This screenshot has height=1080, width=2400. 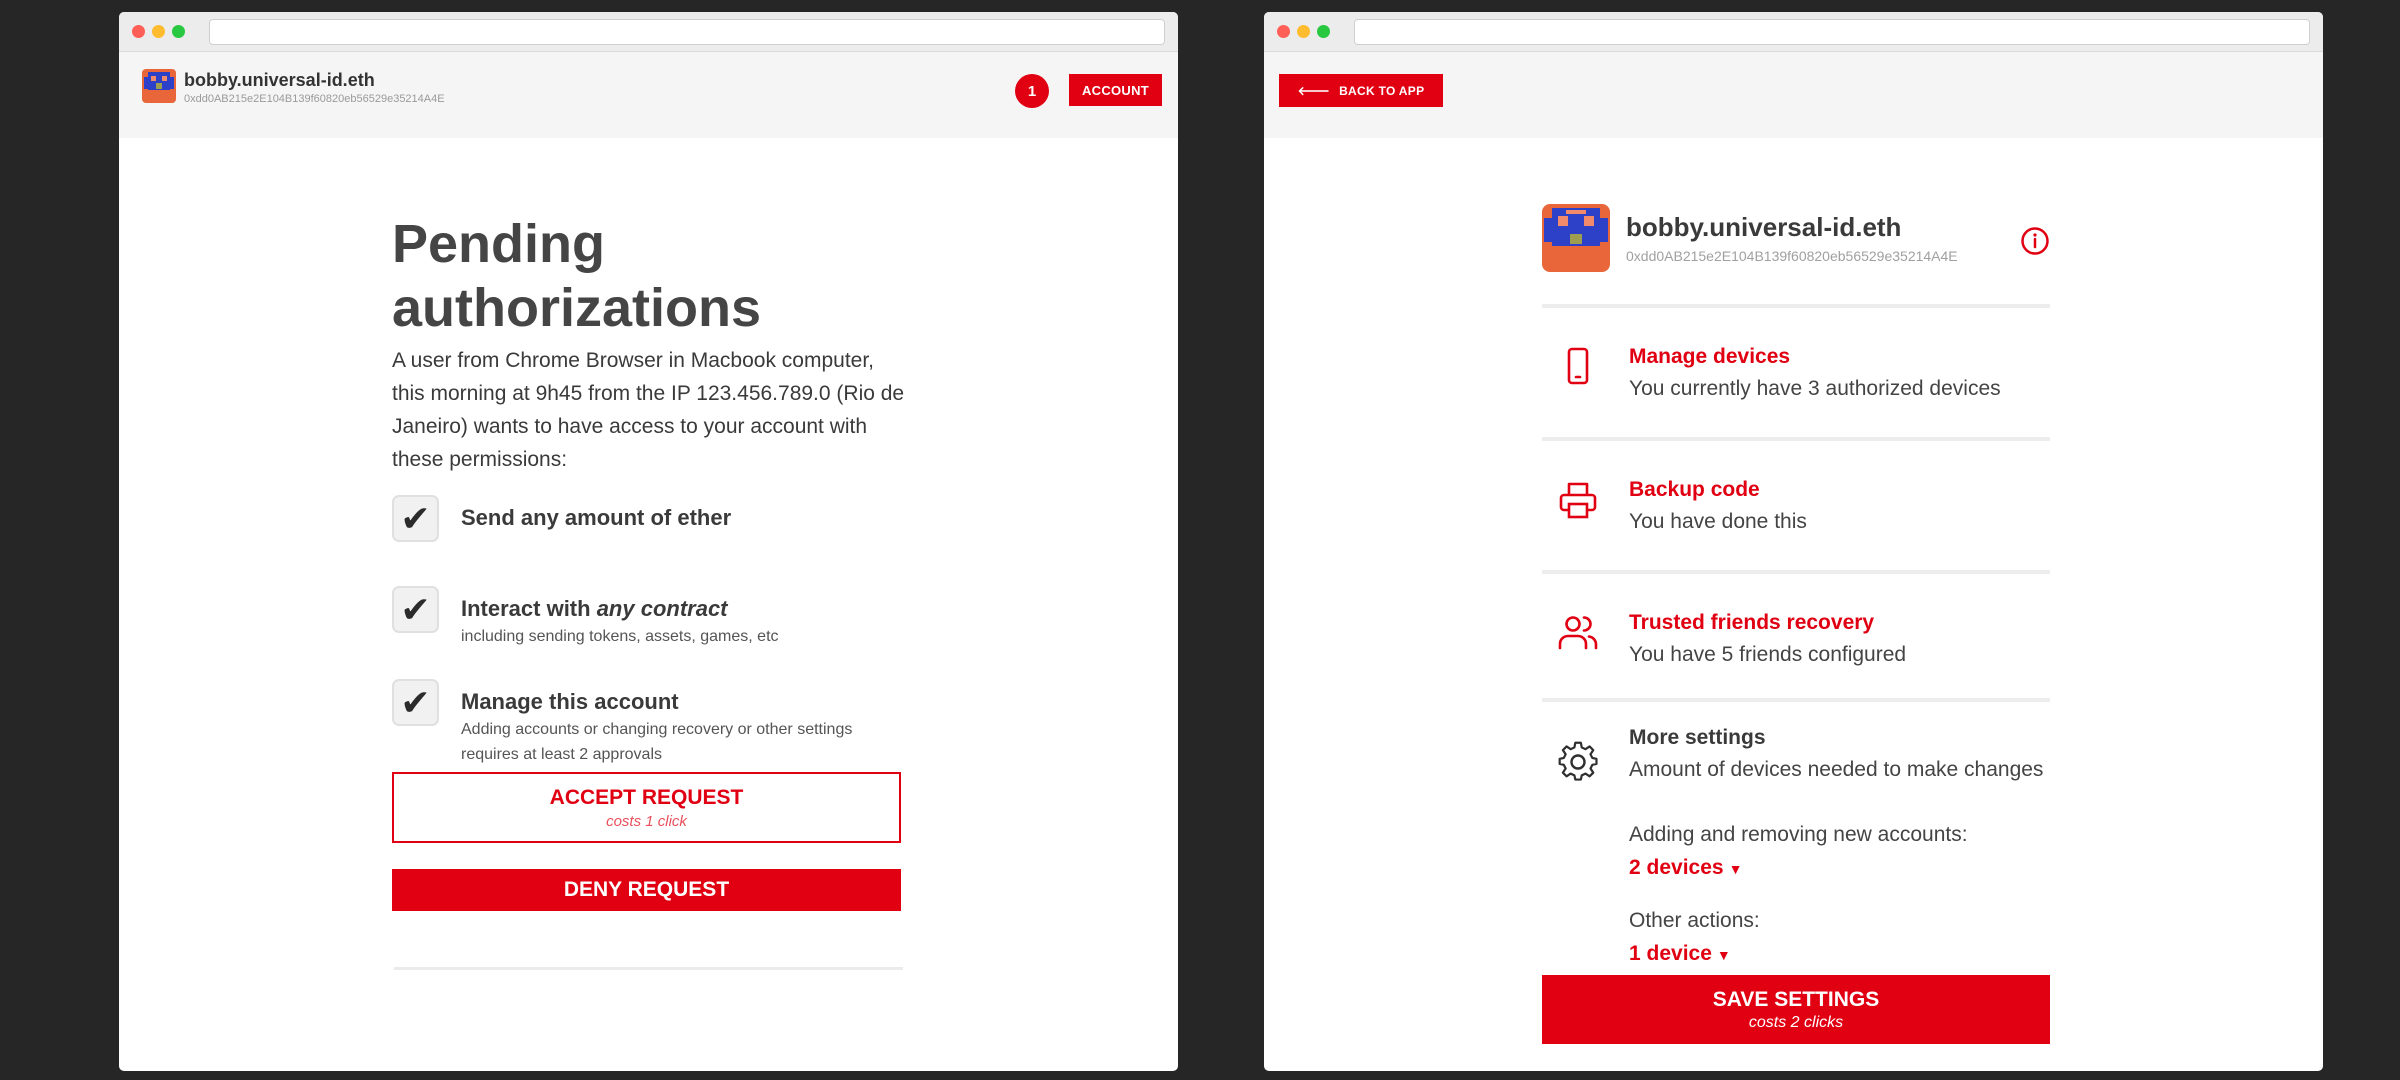 I want to click on permission-title: Manage this account, so click(x=570, y=701).